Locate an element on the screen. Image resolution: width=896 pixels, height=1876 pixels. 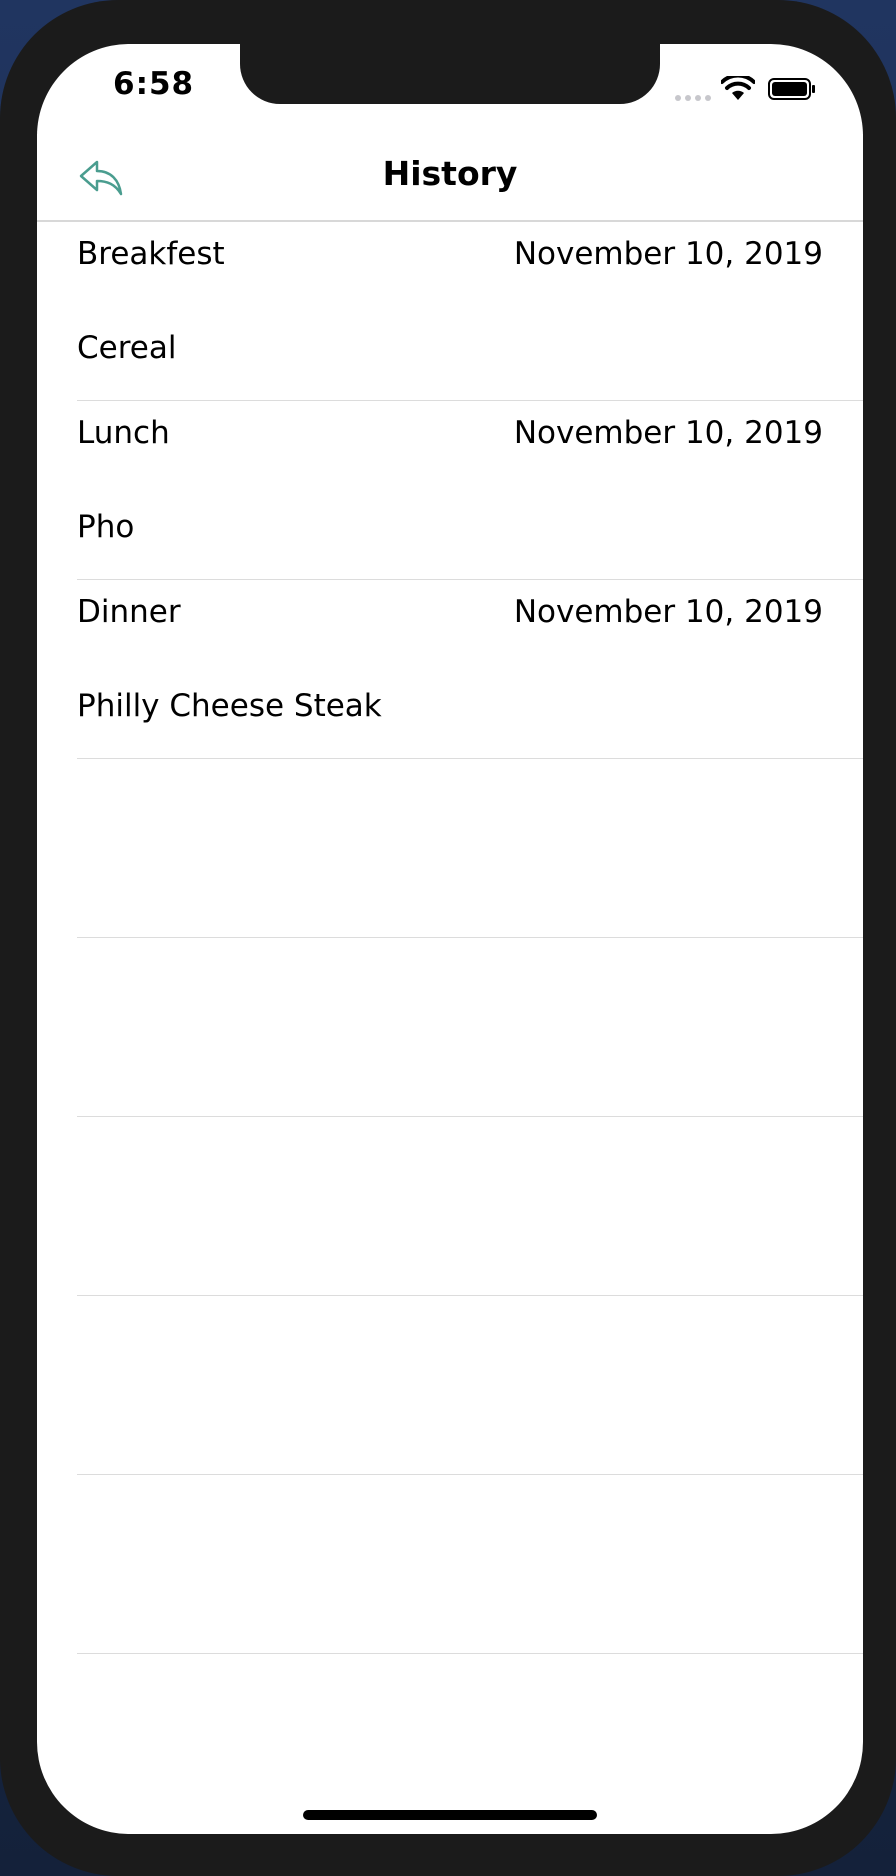
food-label: Cereal is located at coordinates (127, 348).